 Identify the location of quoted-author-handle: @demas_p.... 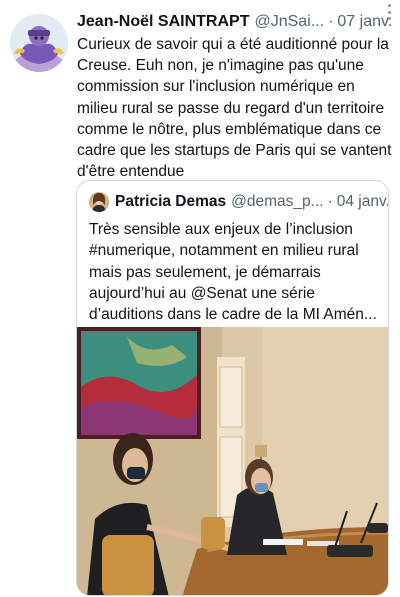
(277, 201).